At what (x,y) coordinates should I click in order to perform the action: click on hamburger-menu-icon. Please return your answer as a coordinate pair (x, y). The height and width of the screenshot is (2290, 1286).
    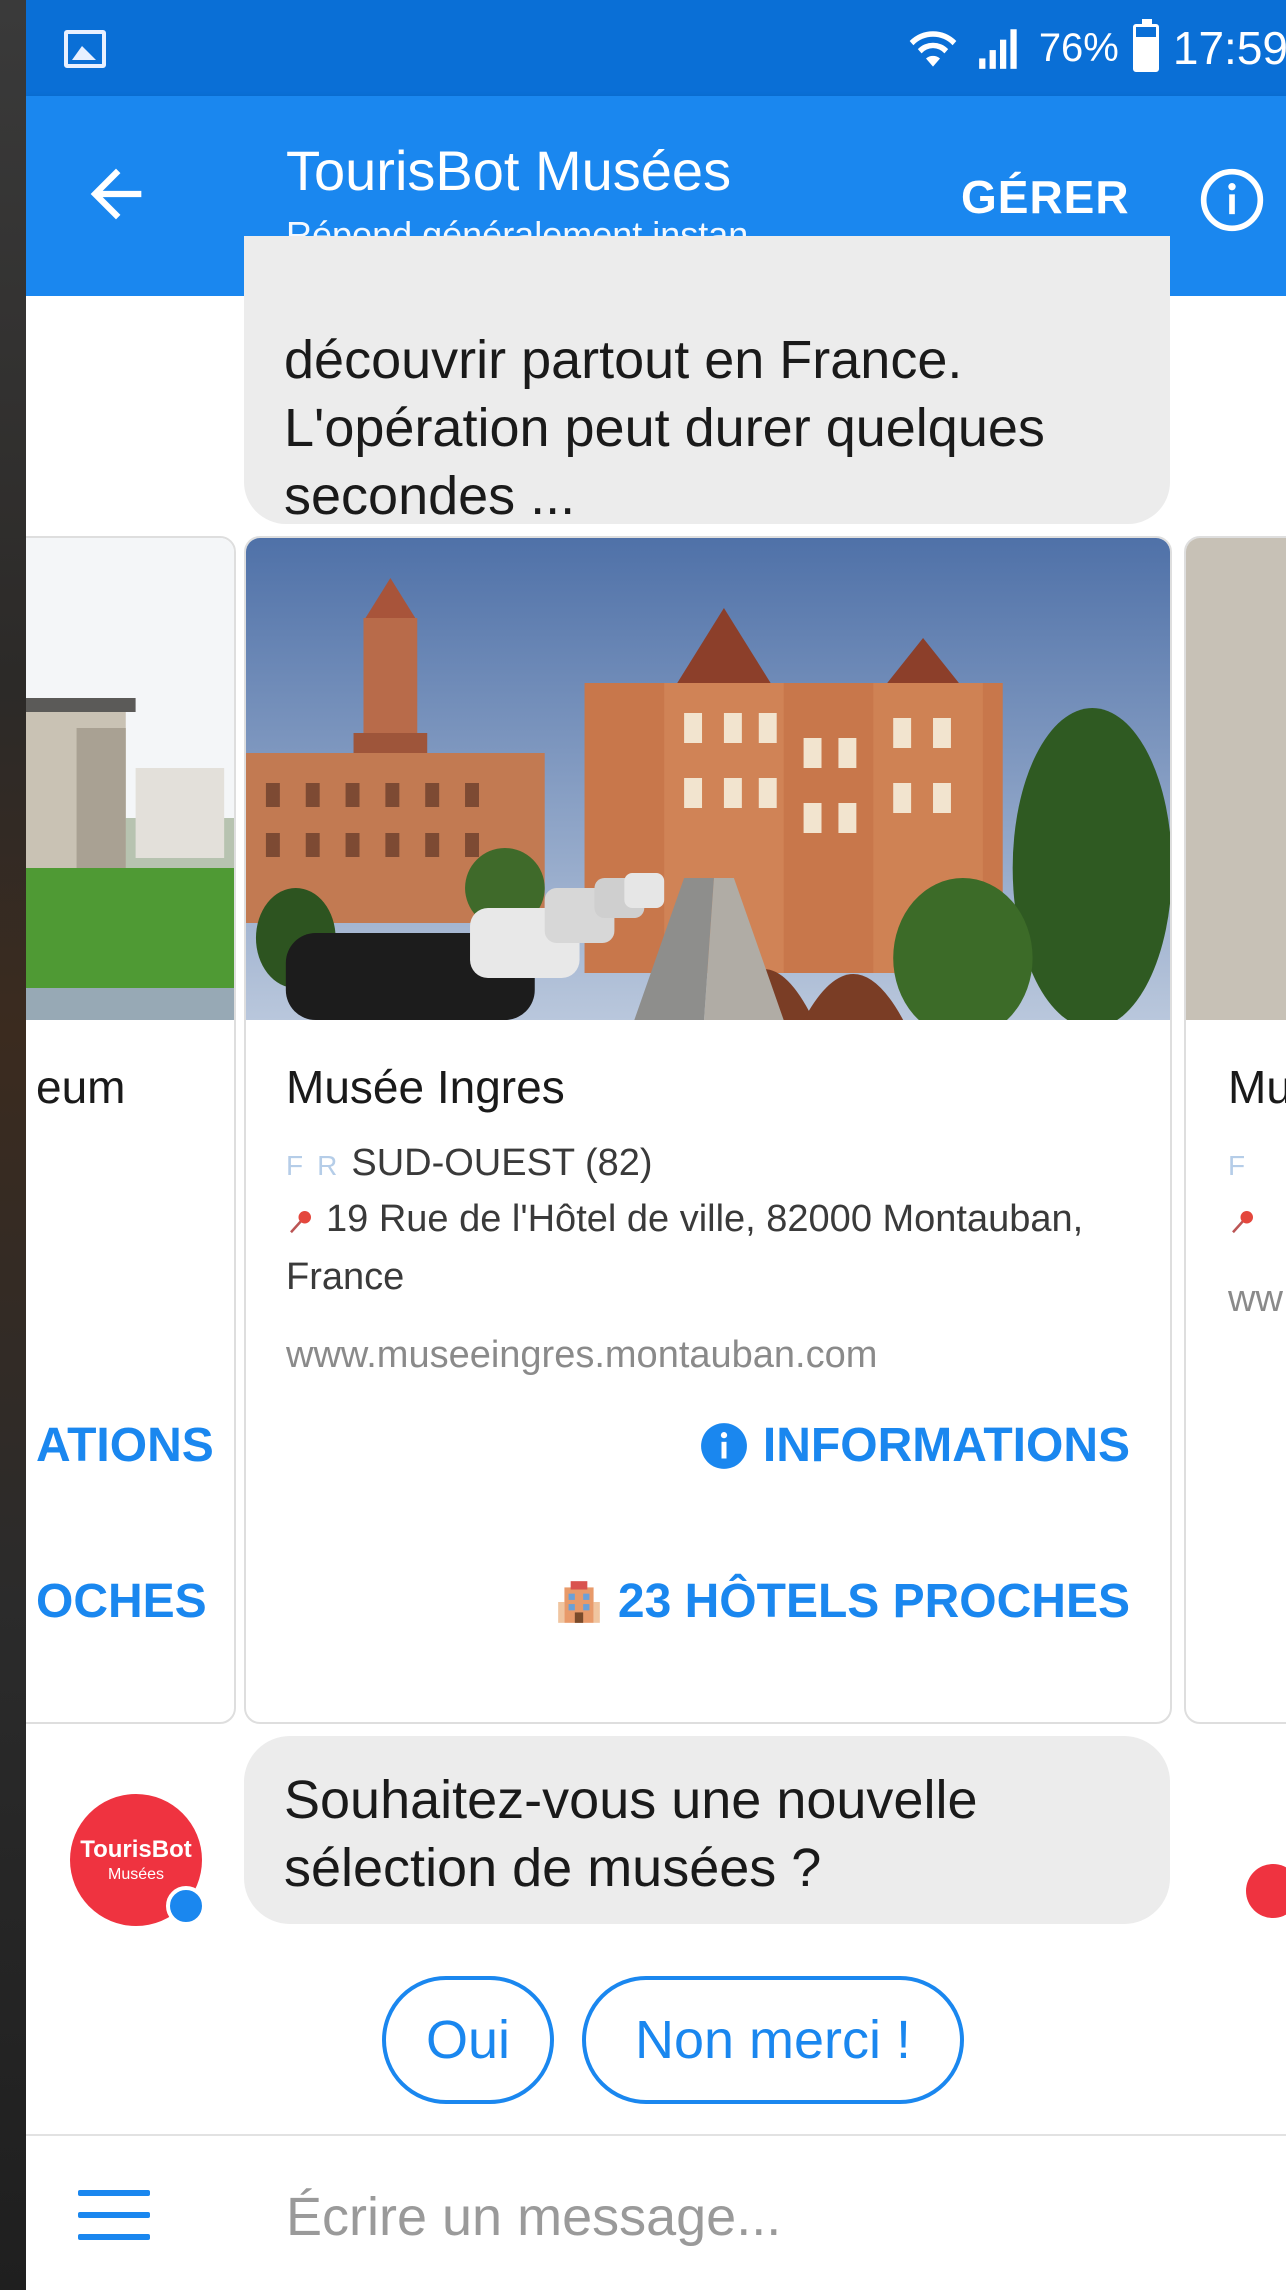
    Looking at the image, I should click on (114, 2215).